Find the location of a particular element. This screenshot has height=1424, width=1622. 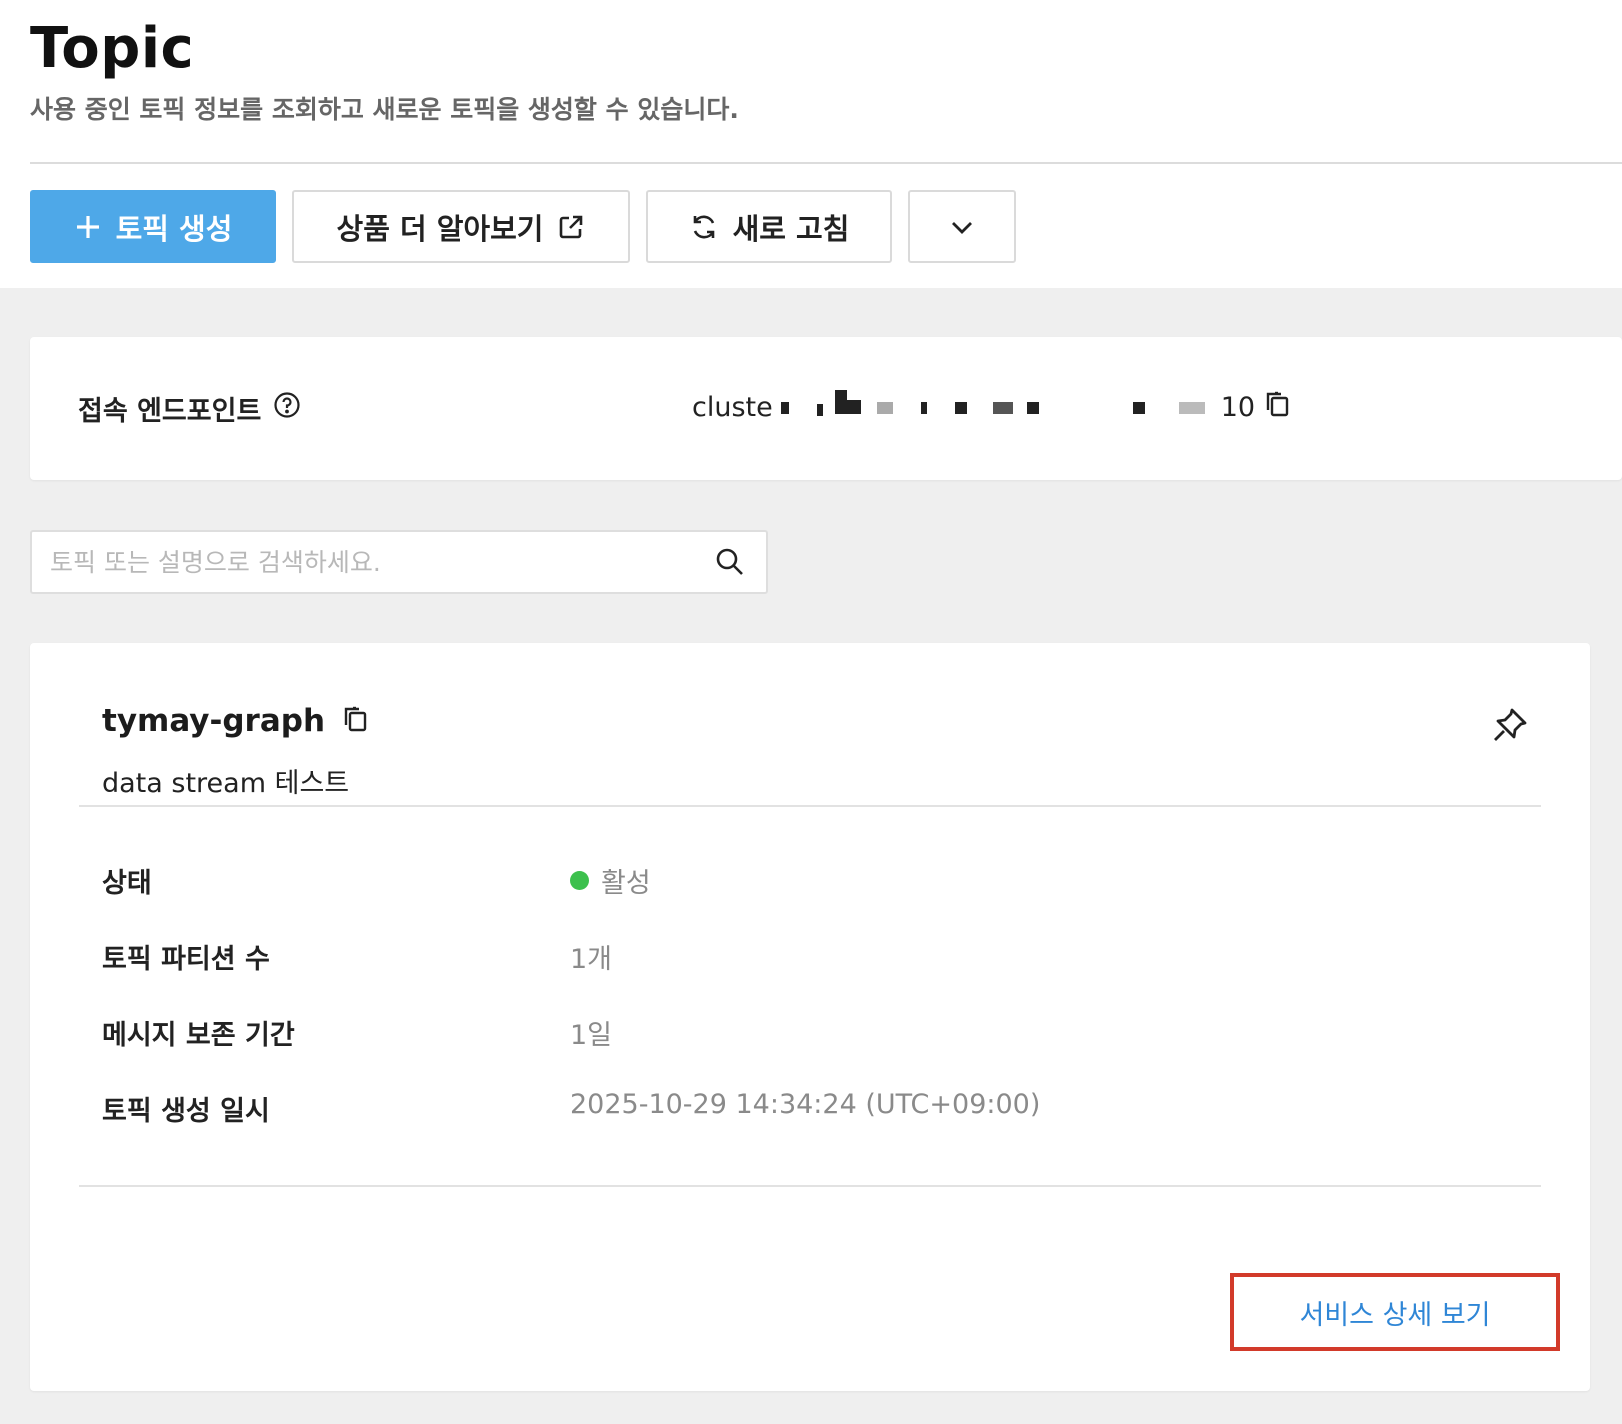

topic-search is located at coordinates (399, 562).